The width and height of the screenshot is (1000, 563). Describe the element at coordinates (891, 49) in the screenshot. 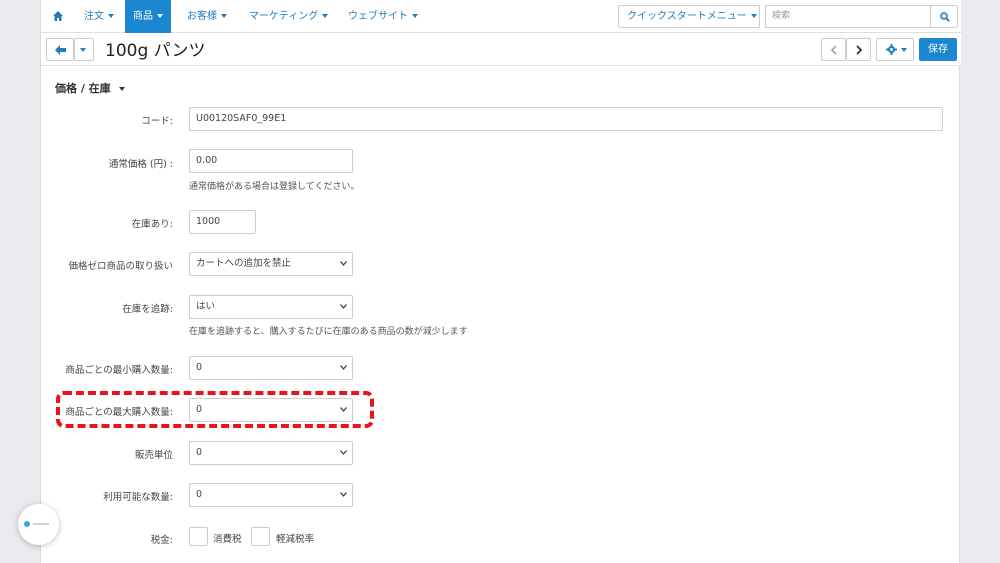

I see `gear-icon` at that location.